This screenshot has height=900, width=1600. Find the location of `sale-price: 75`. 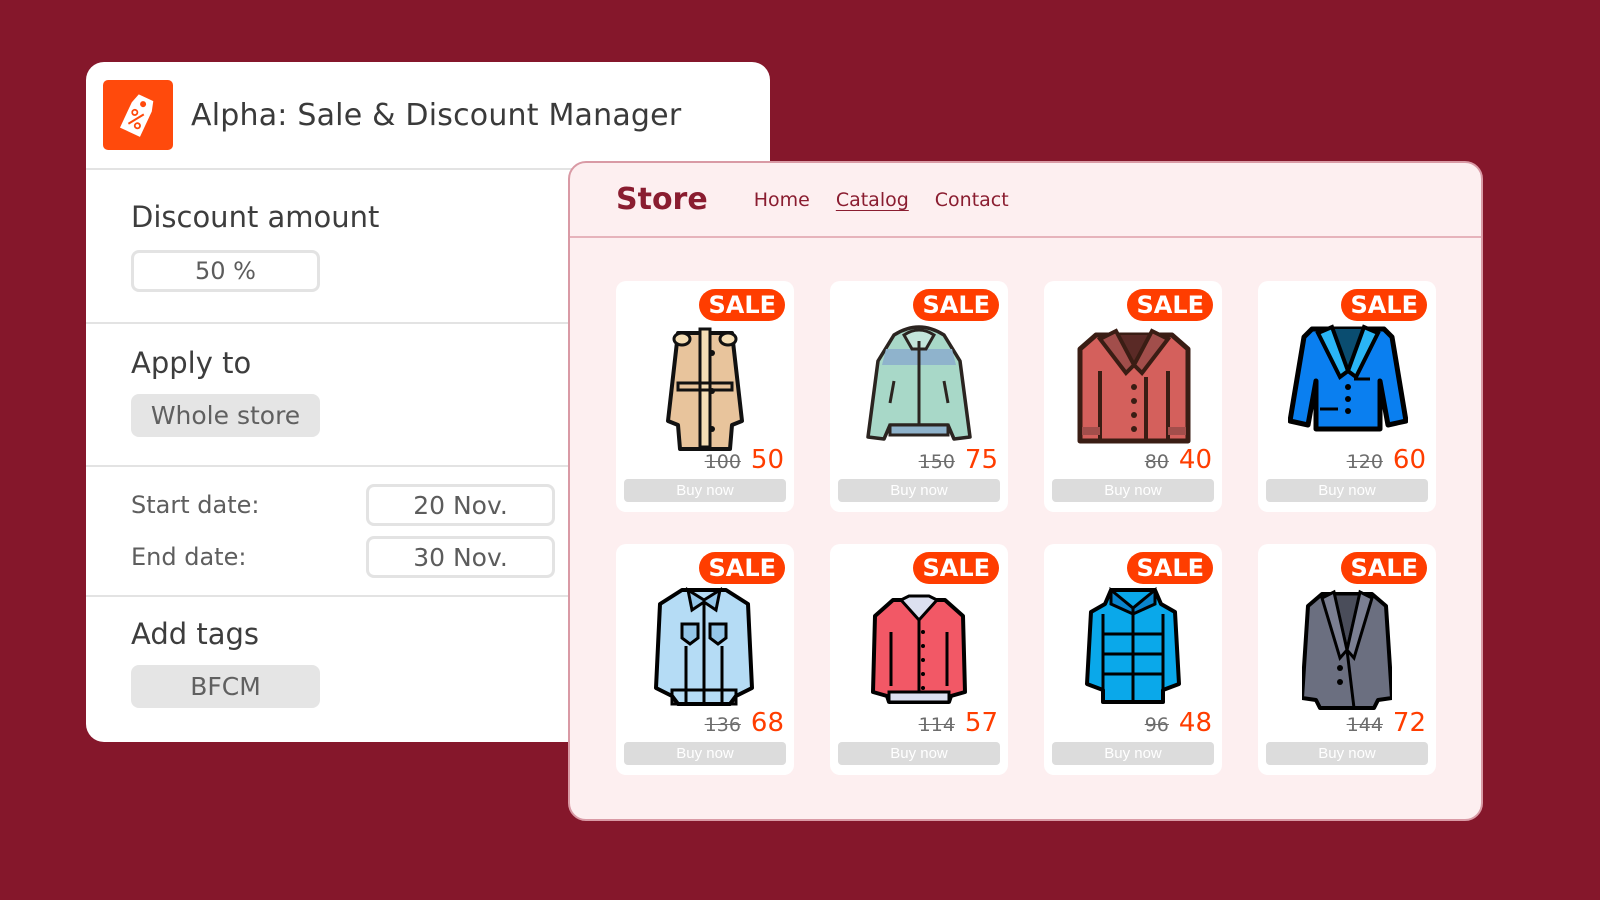

sale-price: 75 is located at coordinates (981, 460).